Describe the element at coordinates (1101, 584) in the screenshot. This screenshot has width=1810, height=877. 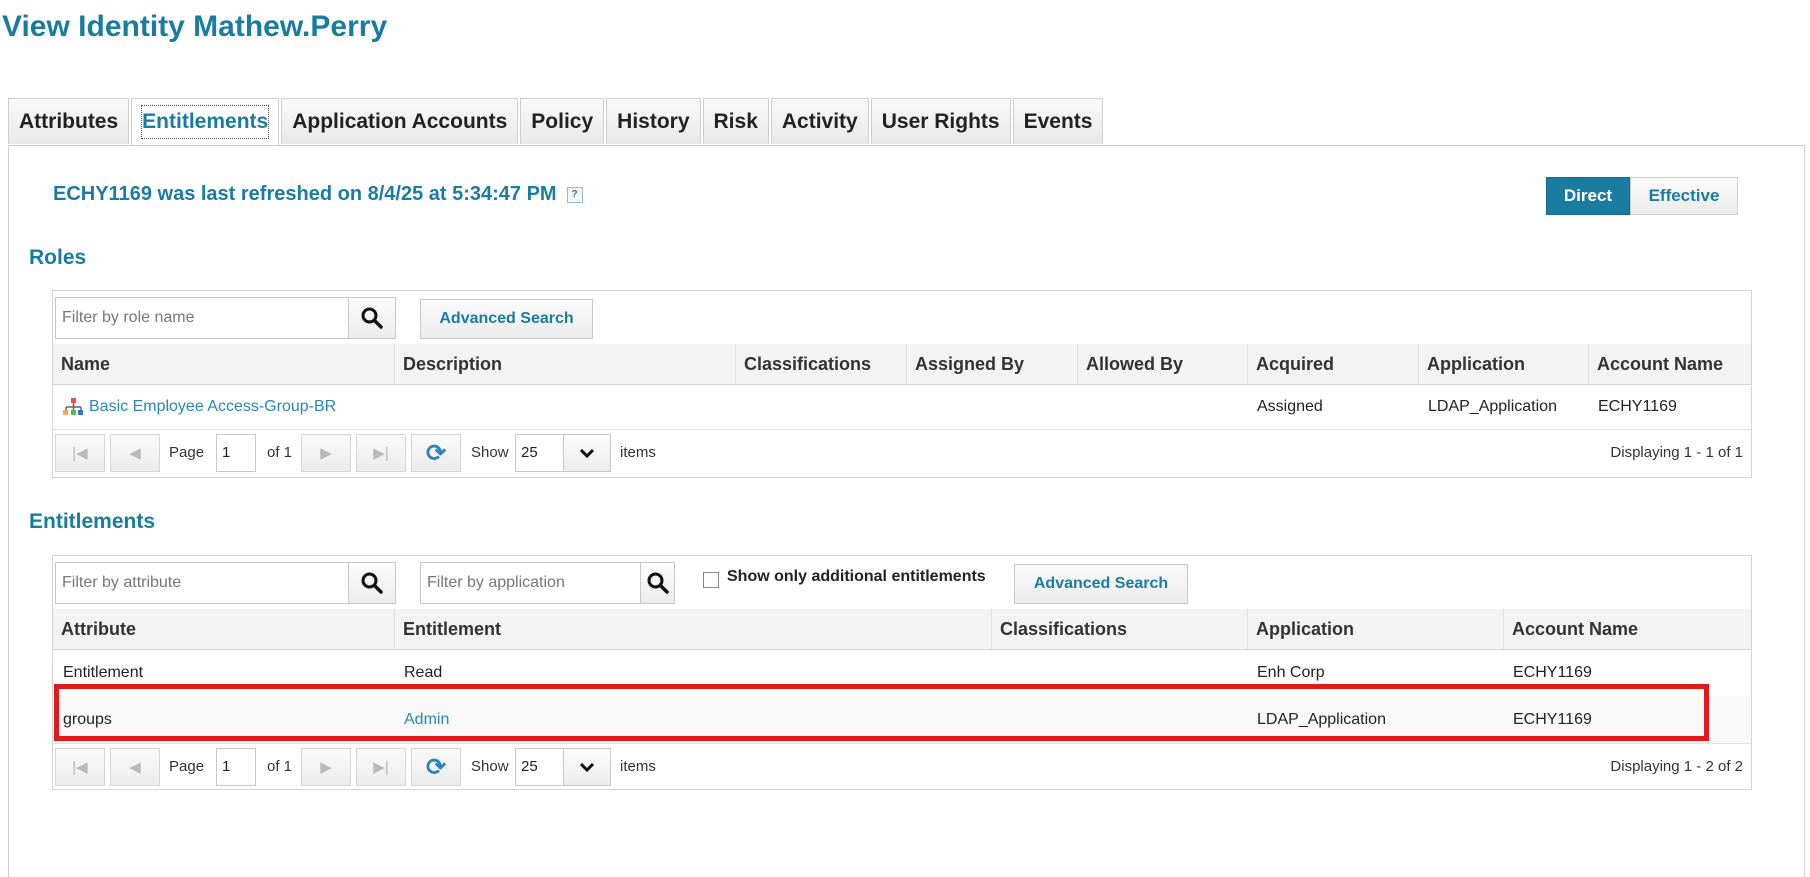
I see `entitlements-advanced-search-button: Advanced Search` at that location.